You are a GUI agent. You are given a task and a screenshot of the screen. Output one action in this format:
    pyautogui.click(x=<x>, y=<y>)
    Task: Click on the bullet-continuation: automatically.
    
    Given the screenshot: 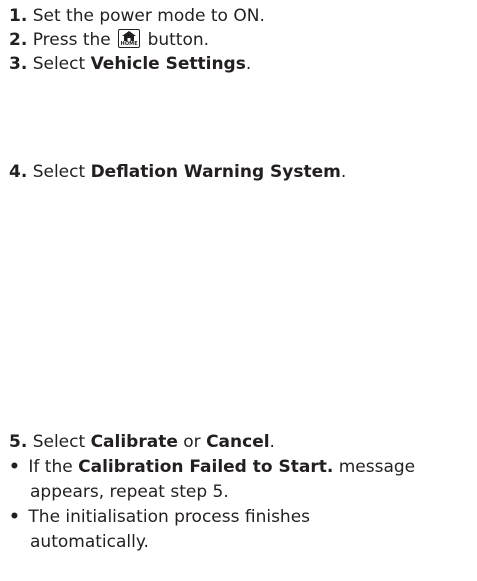 What is the action you would take?
    pyautogui.click(x=89, y=542)
    